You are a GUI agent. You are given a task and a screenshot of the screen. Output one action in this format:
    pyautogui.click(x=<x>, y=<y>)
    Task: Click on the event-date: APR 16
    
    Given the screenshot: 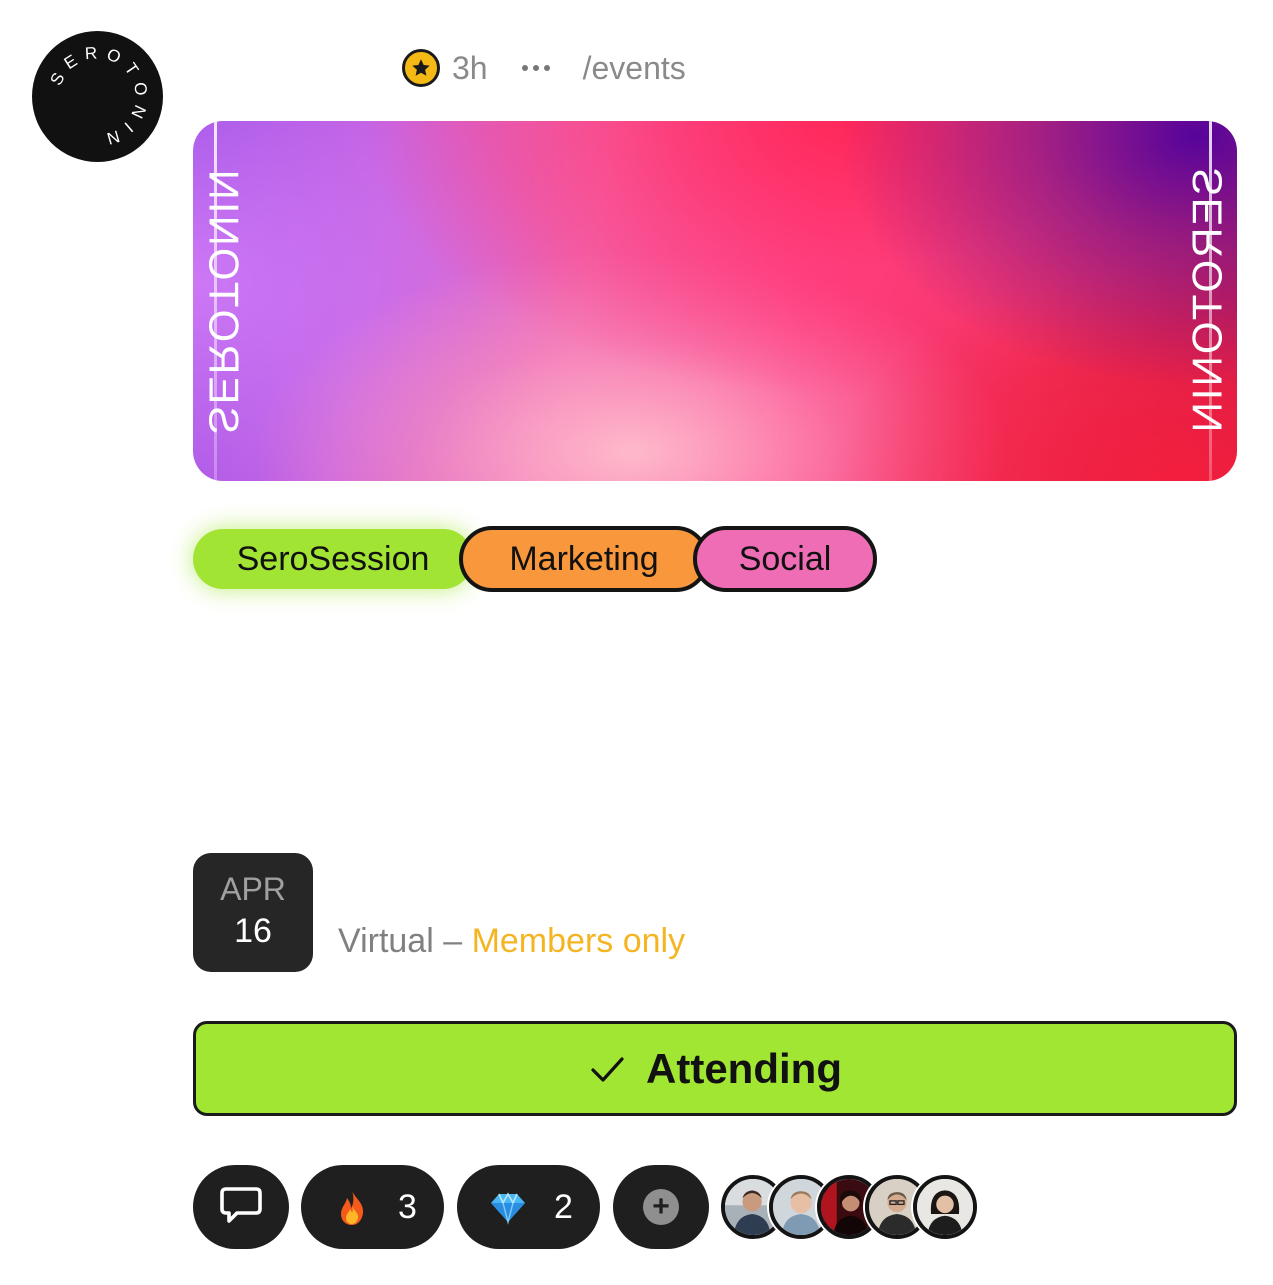 What is the action you would take?
    pyautogui.click(x=253, y=912)
    